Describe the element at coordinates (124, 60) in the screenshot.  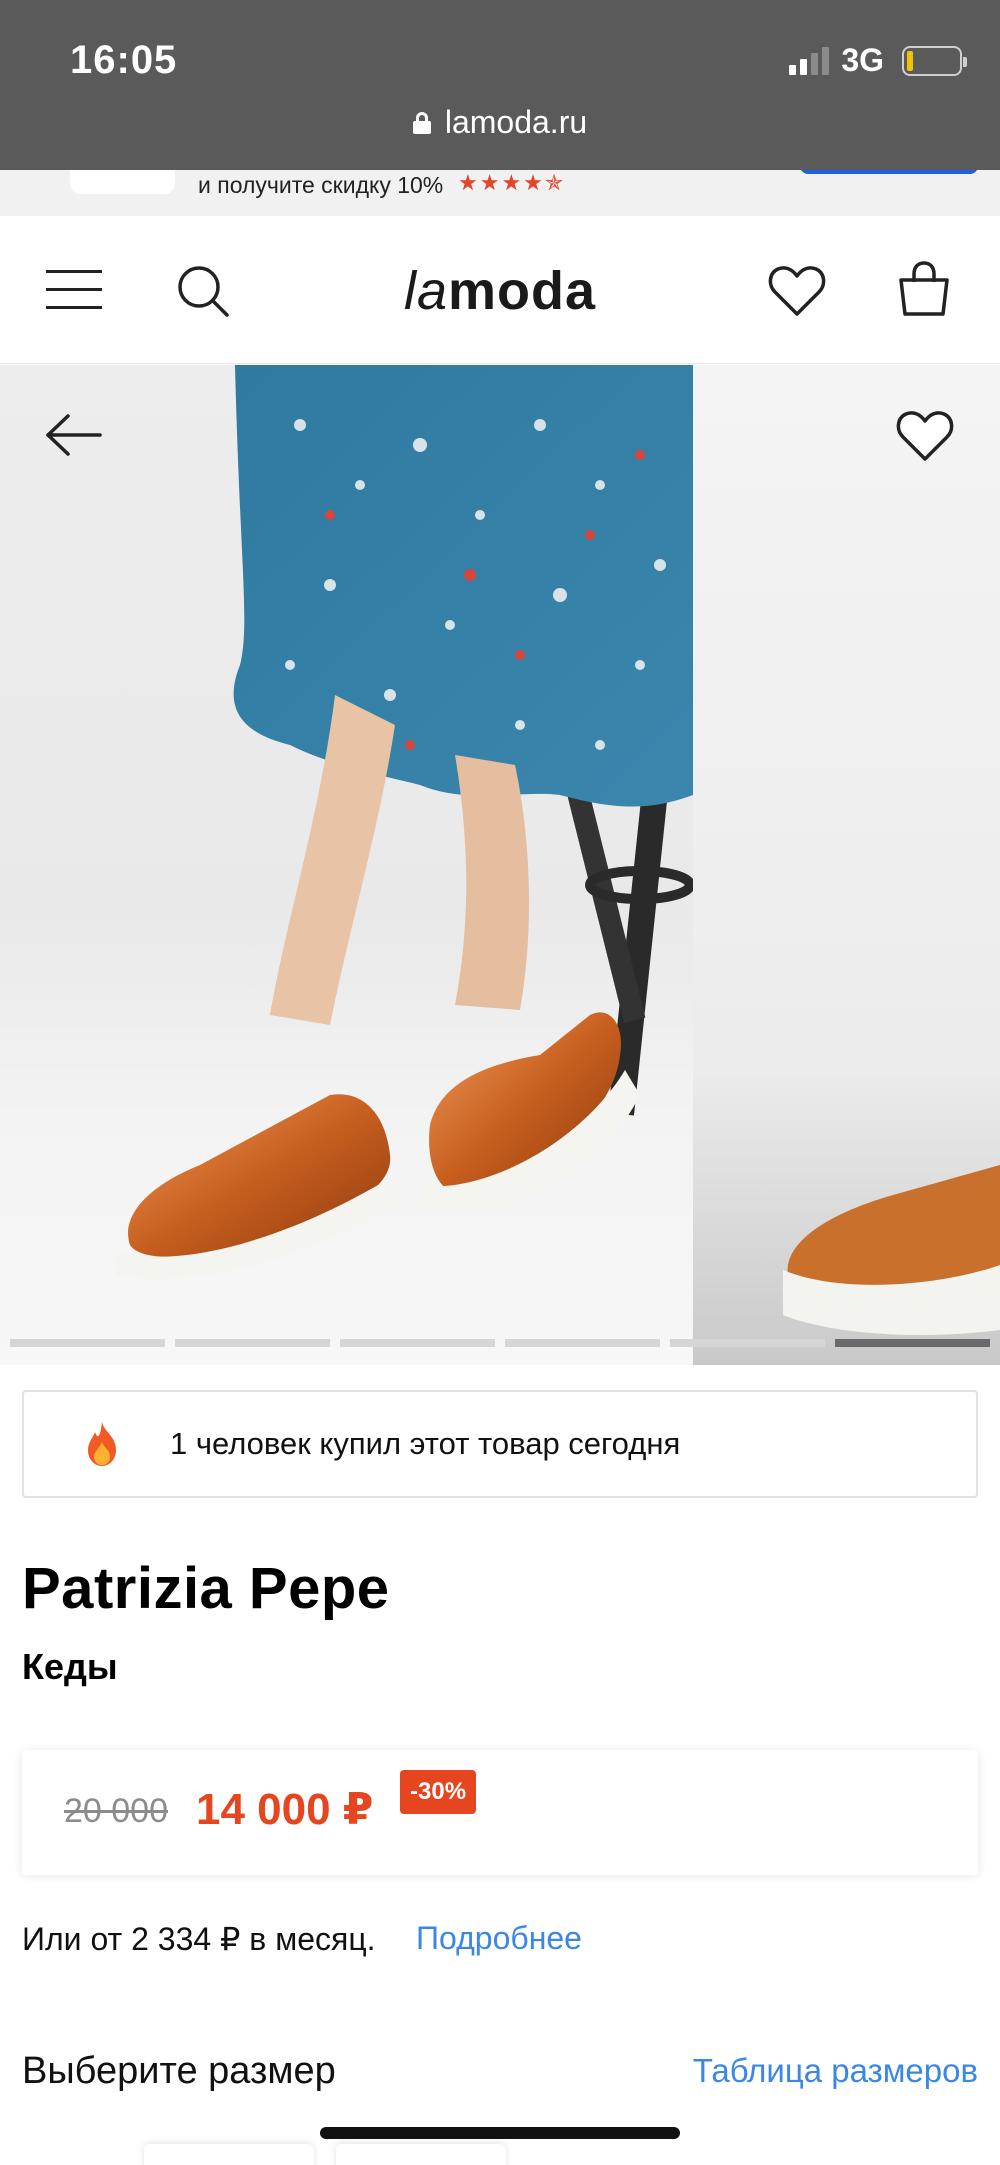
I see `status-time: 16:05` at that location.